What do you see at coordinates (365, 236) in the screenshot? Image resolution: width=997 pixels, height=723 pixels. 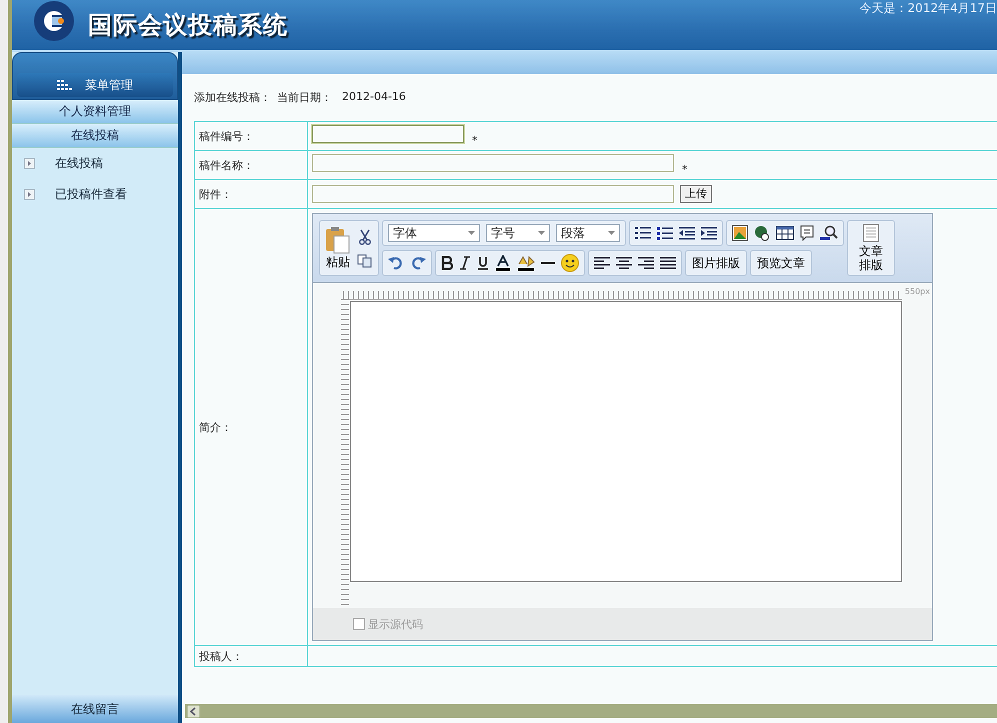 I see `scissors-icon` at bounding box center [365, 236].